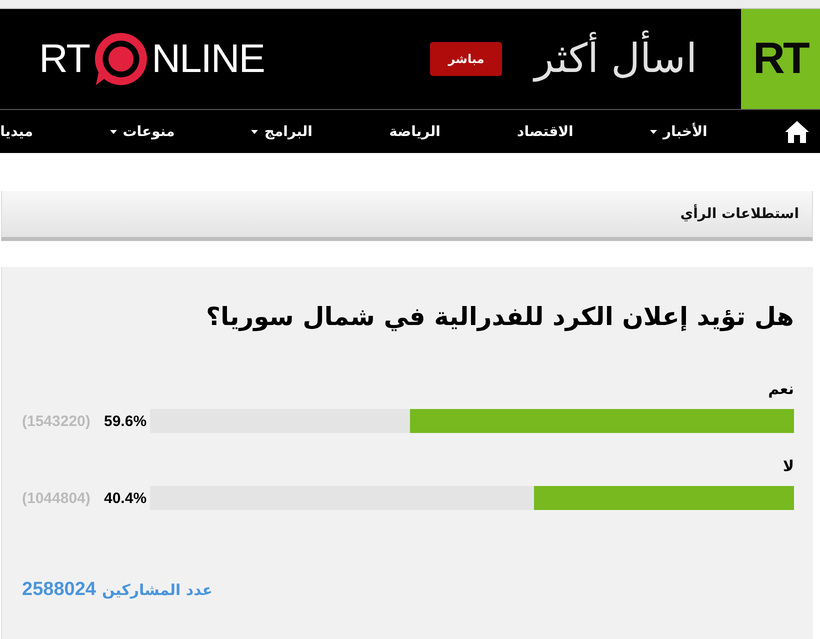 This screenshot has width=820, height=639. I want to click on slogan: اسأل أكثر, so click(615, 59).